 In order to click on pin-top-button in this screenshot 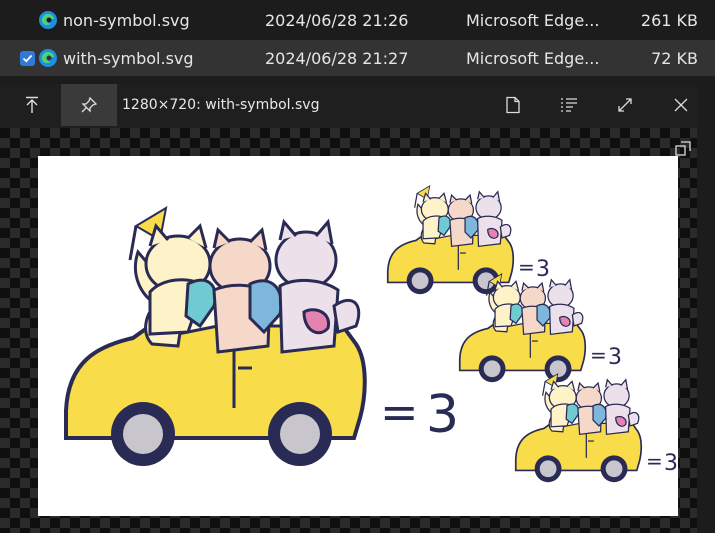, I will do `click(32, 105)`.